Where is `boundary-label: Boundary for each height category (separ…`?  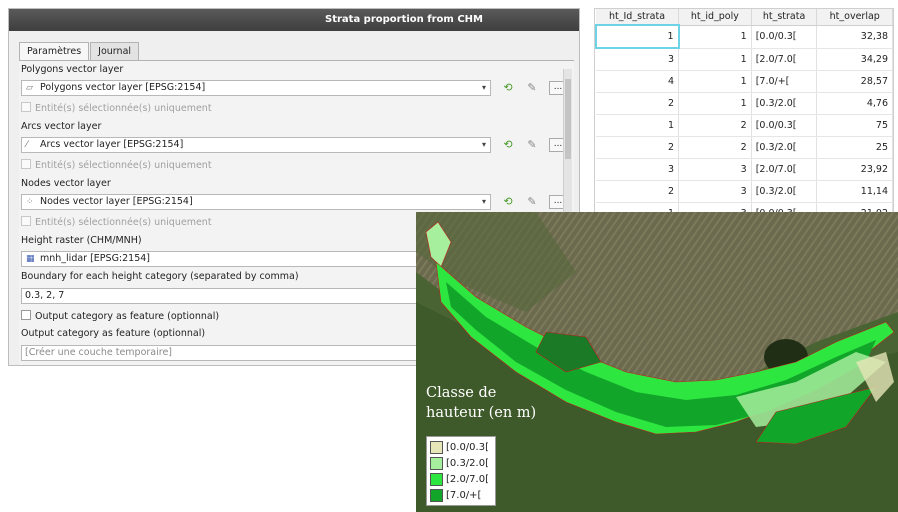 boundary-label: Boundary for each height category (separ… is located at coordinates (160, 276).